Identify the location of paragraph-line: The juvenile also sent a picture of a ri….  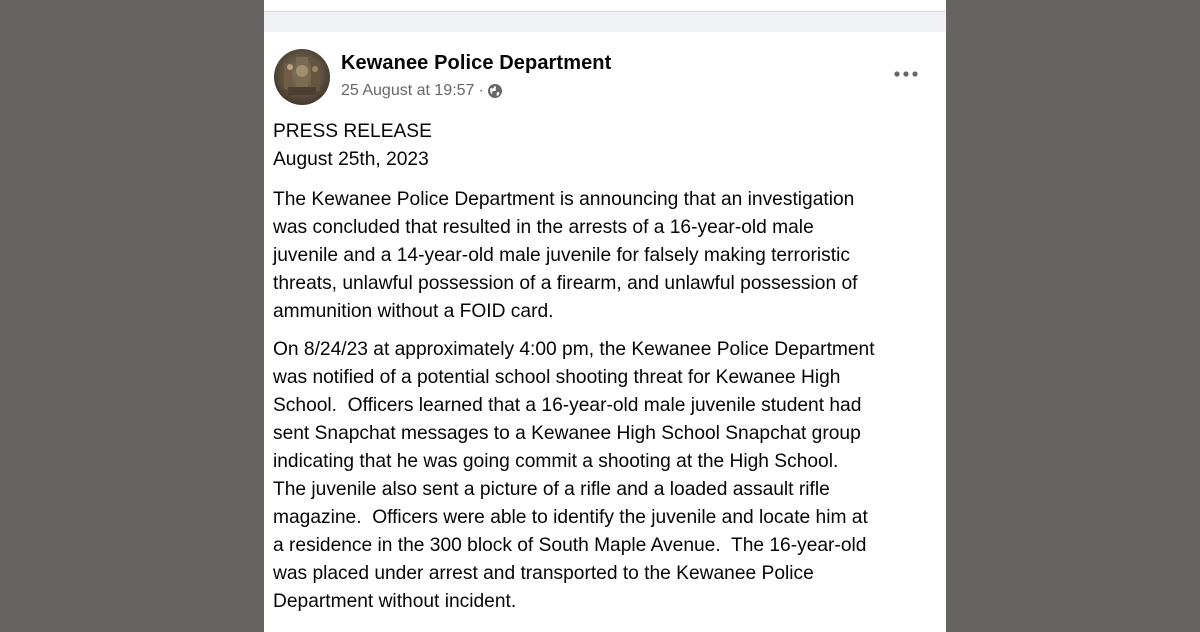
(551, 489).